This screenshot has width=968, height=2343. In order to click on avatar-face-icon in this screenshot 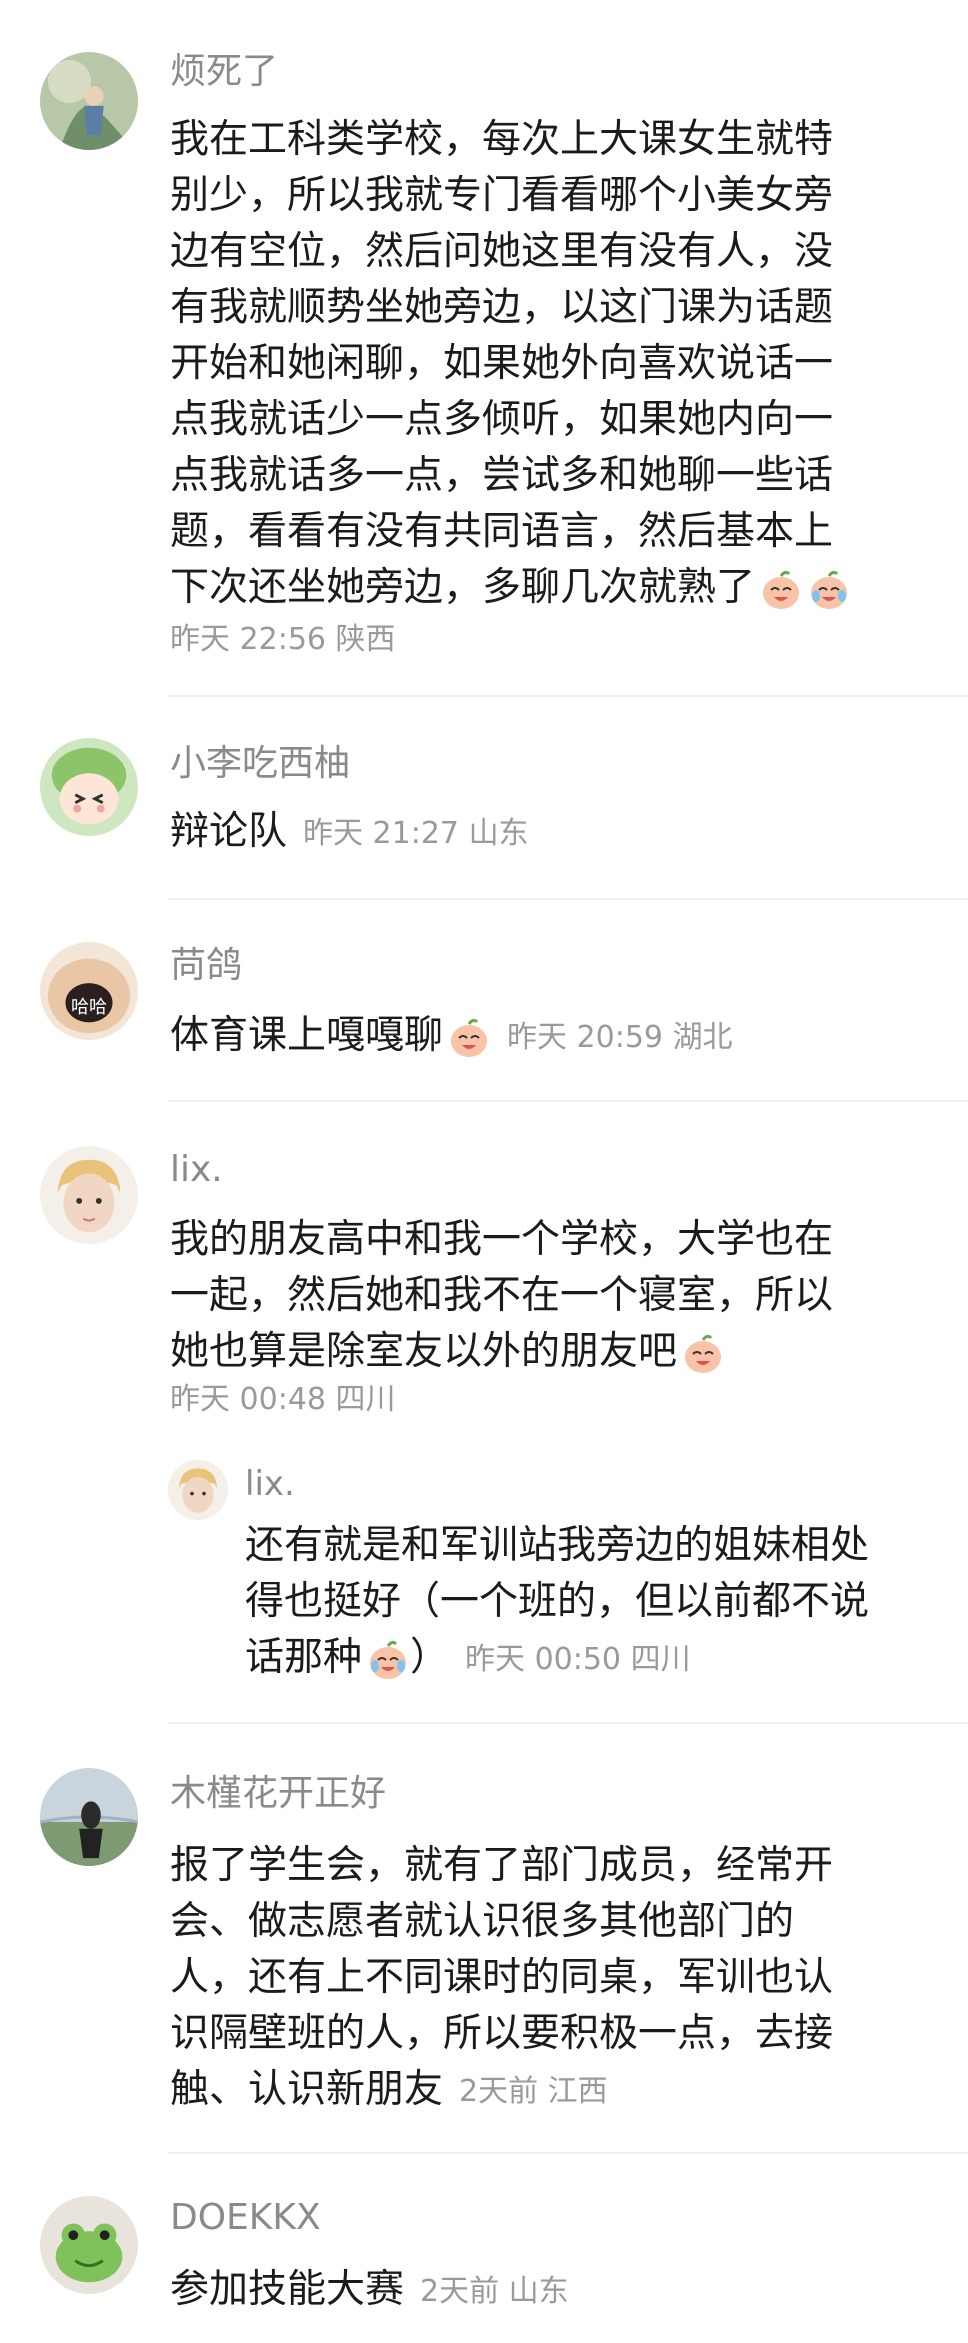, I will do `click(89, 991)`.